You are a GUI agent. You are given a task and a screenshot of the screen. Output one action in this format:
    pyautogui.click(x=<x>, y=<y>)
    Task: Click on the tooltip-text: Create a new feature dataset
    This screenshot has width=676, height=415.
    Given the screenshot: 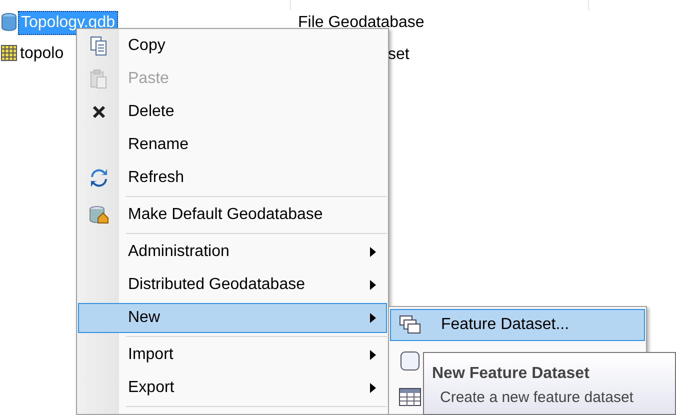 What is the action you would take?
    pyautogui.click(x=536, y=398)
    